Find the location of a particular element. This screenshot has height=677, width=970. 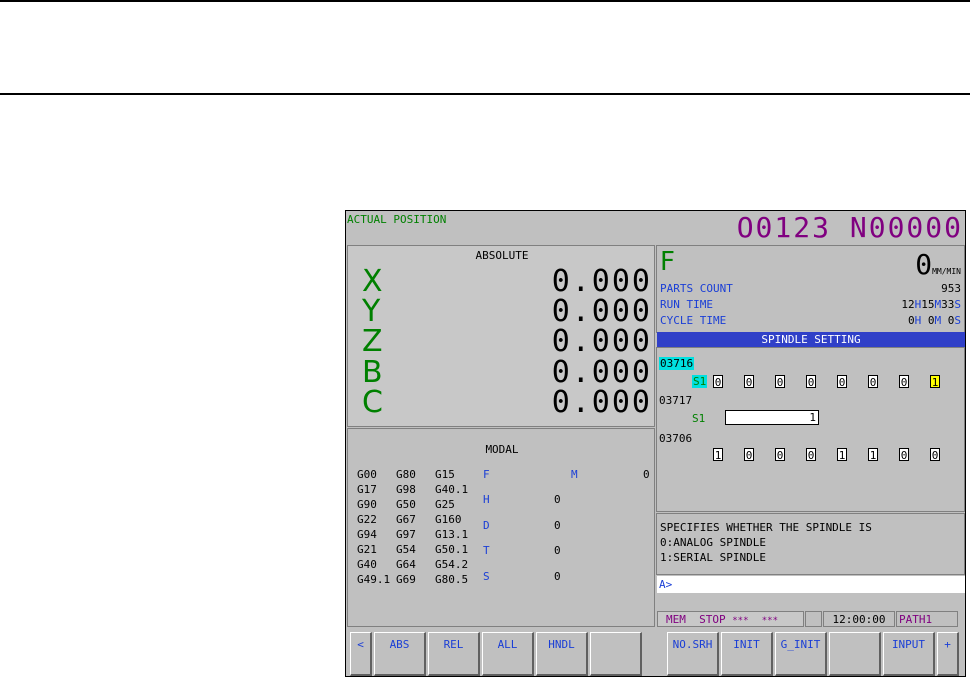

page-top-rule is located at coordinates (485, 1).